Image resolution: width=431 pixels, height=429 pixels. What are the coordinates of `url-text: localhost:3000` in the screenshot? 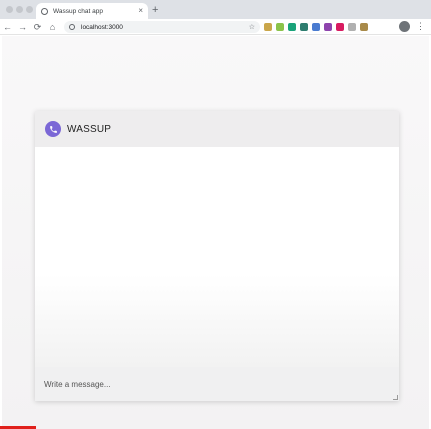 It's located at (102, 27).